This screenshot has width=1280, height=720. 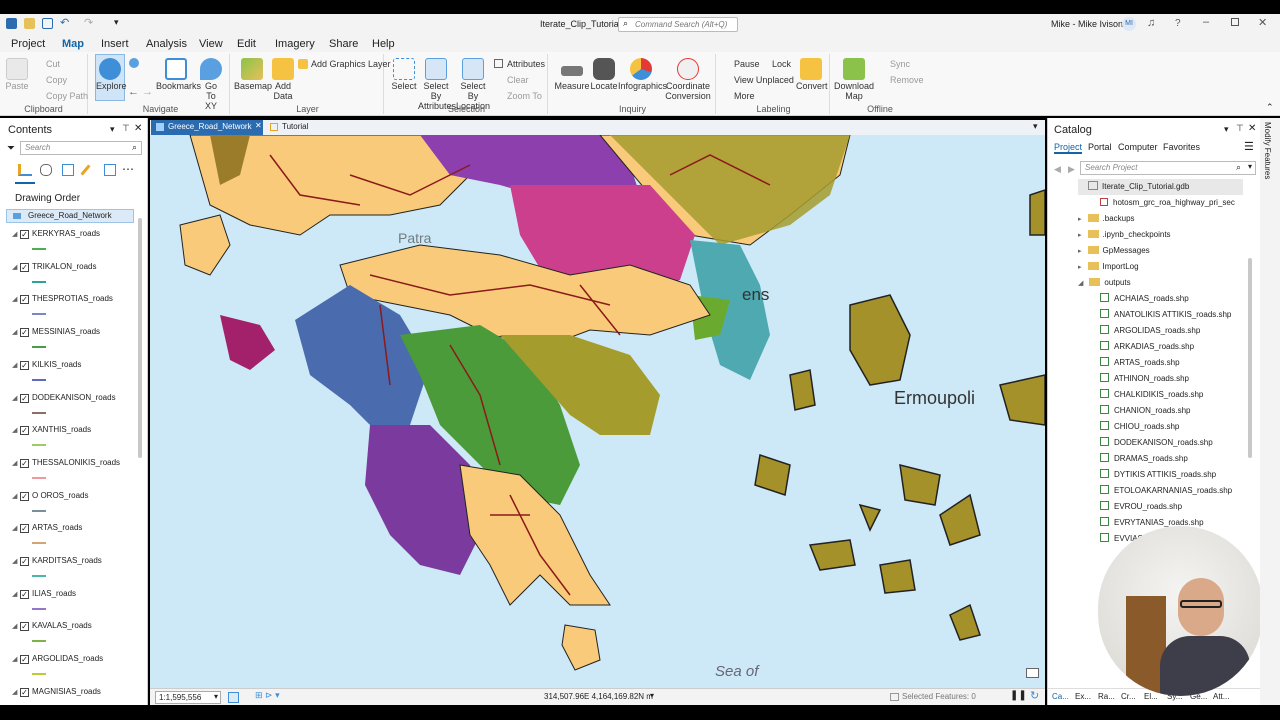 I want to click on catalog-options-icon: ▾, so click(x=1226, y=129).